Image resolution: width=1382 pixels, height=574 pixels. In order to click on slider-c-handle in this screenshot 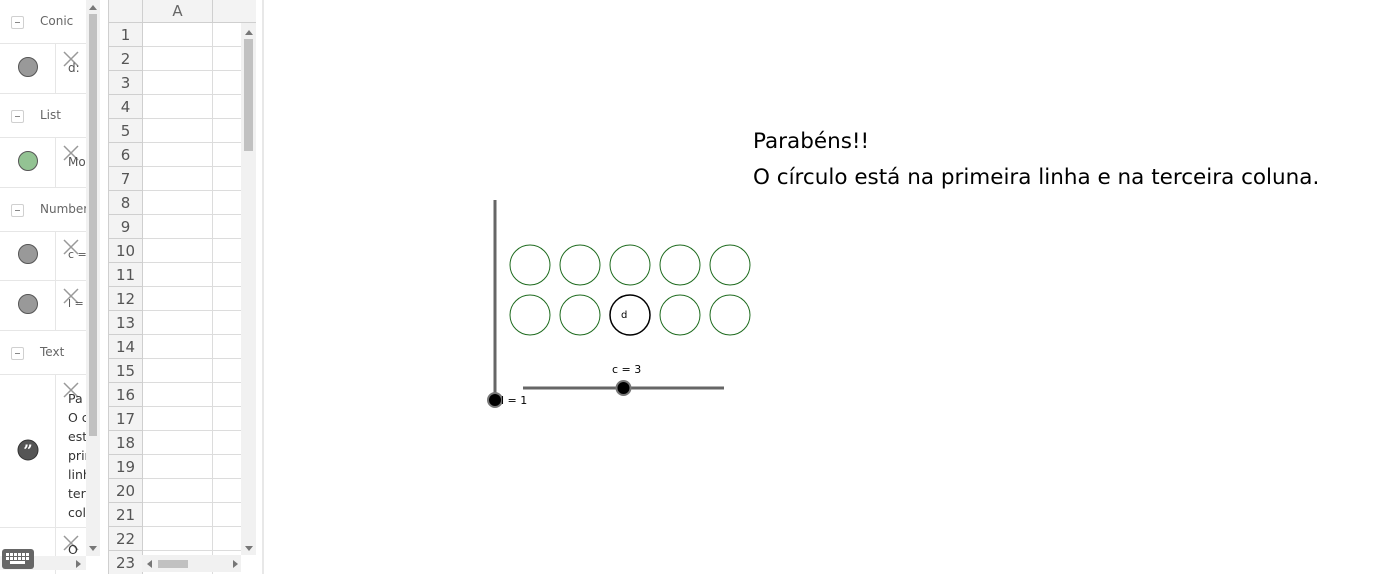, I will do `click(623, 388)`.